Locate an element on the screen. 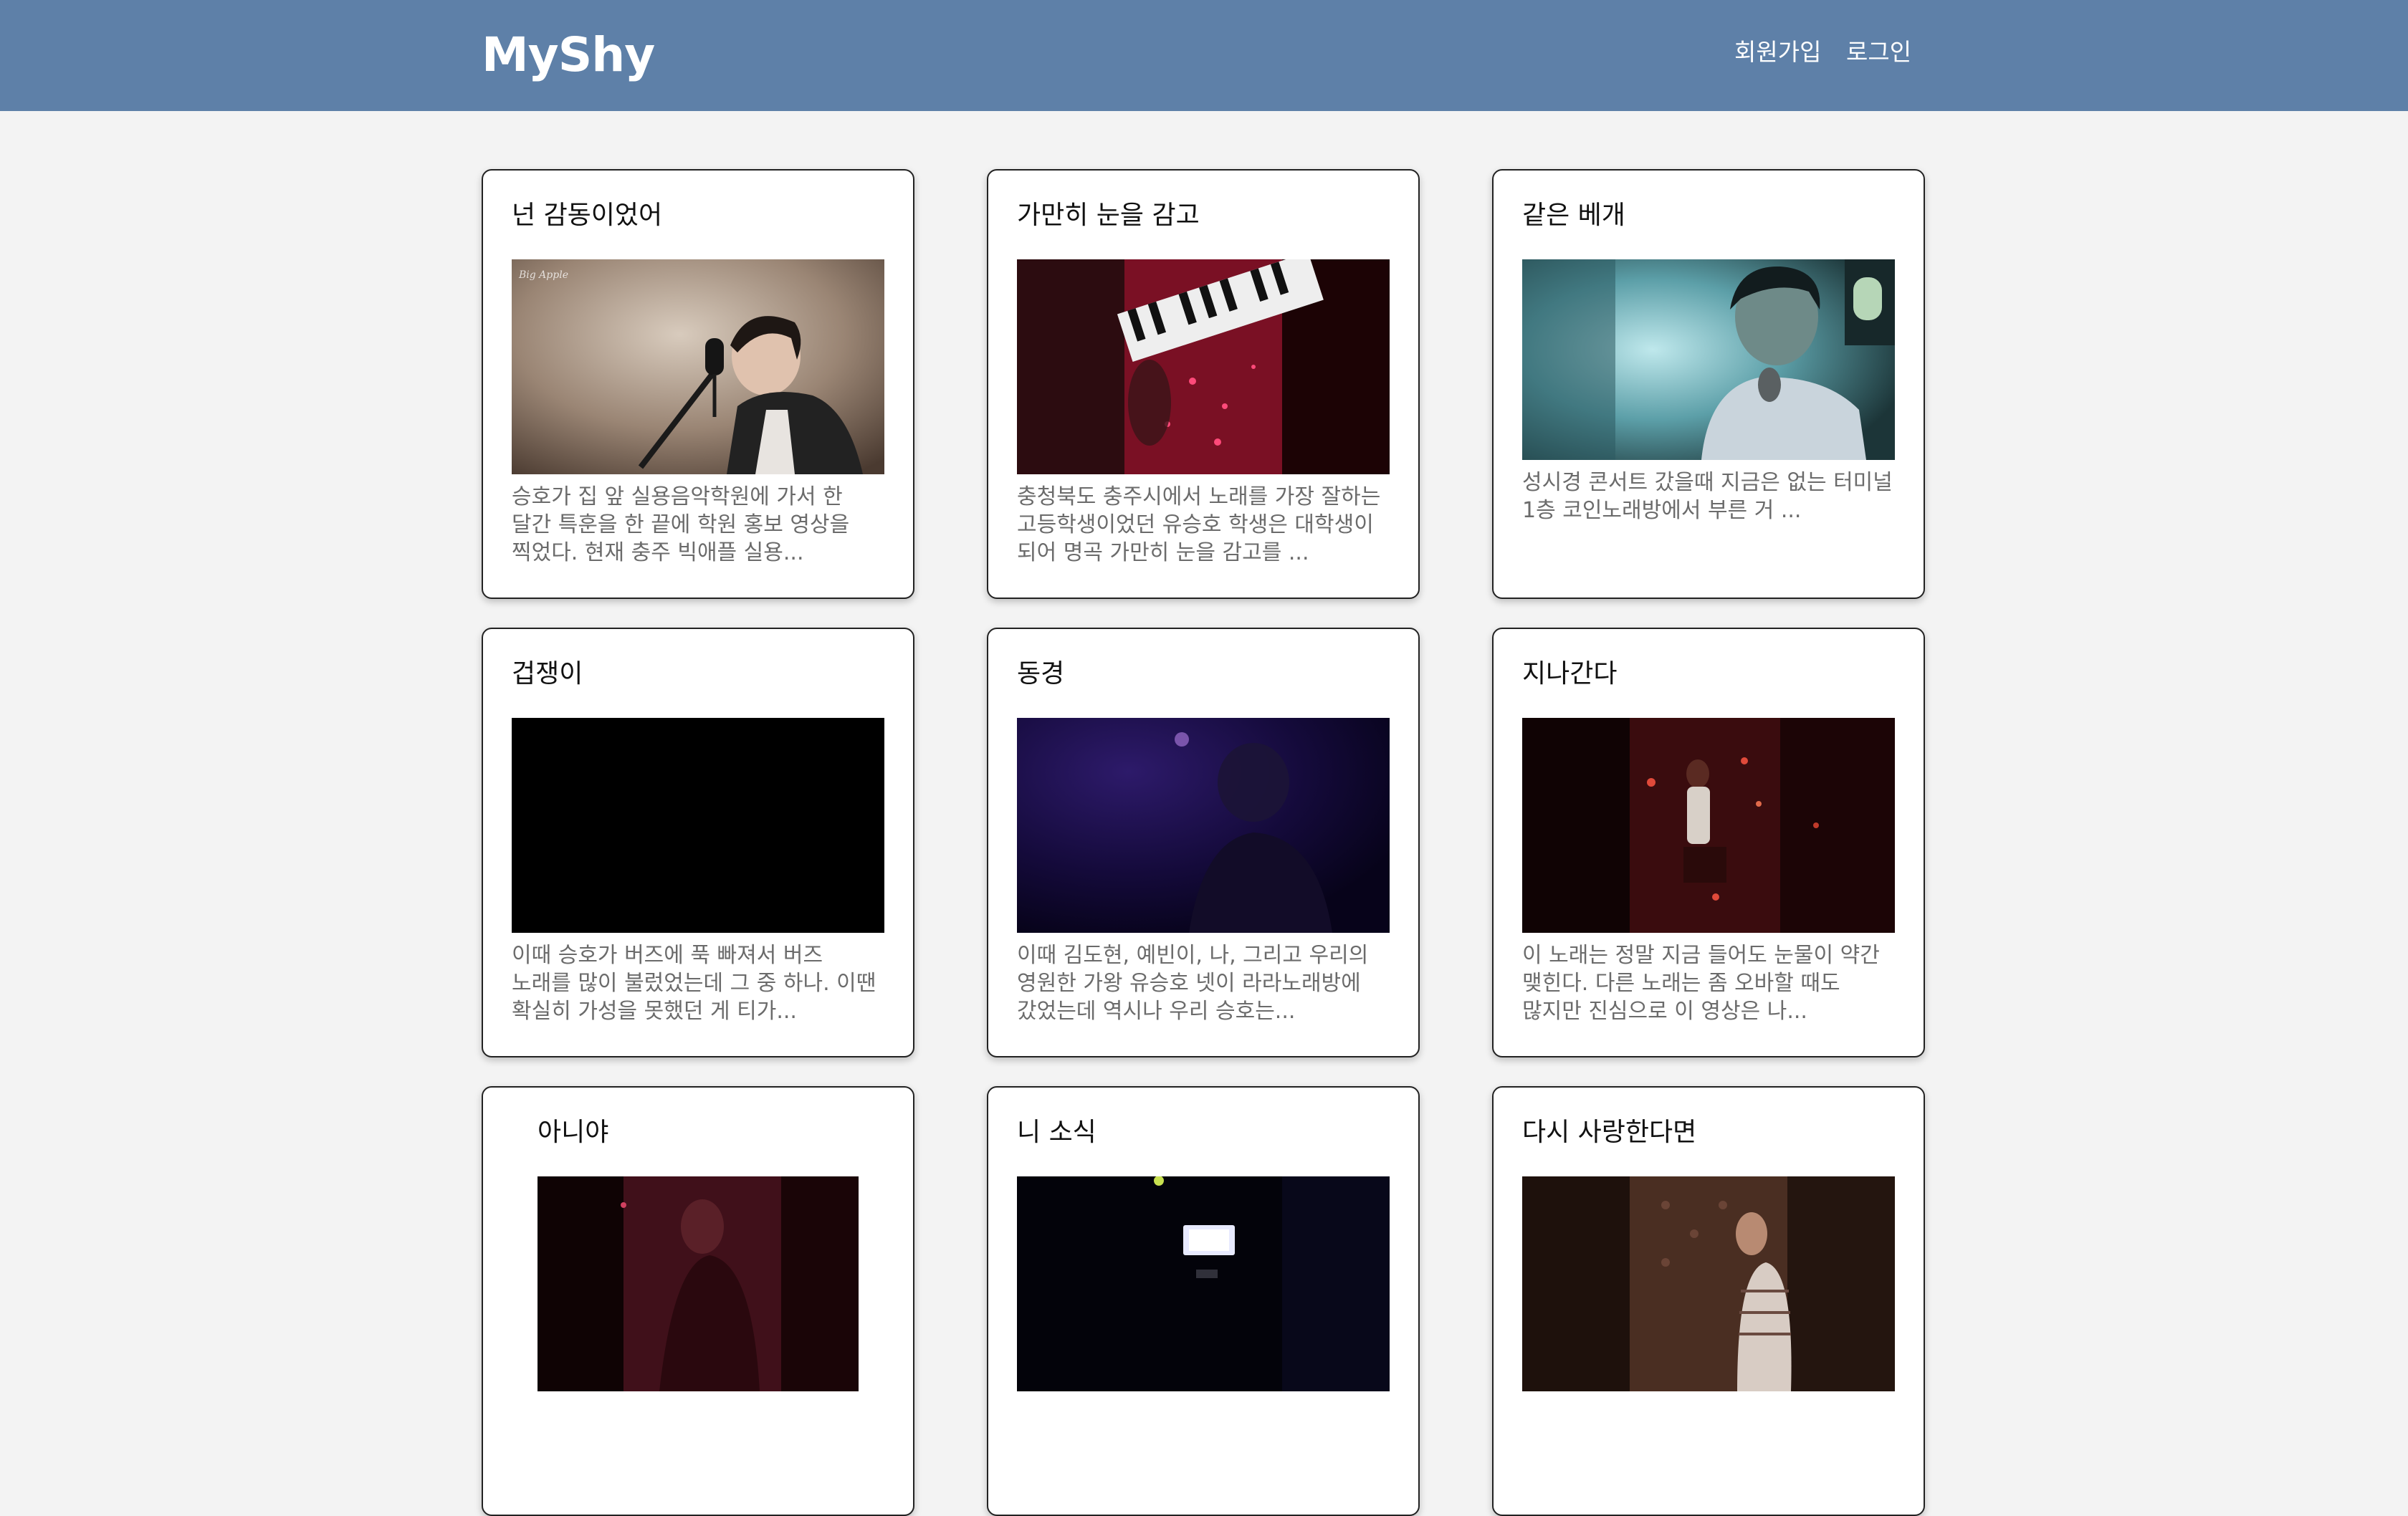 This screenshot has height=1516, width=2408. red-singer-image is located at coordinates (699, 1283).